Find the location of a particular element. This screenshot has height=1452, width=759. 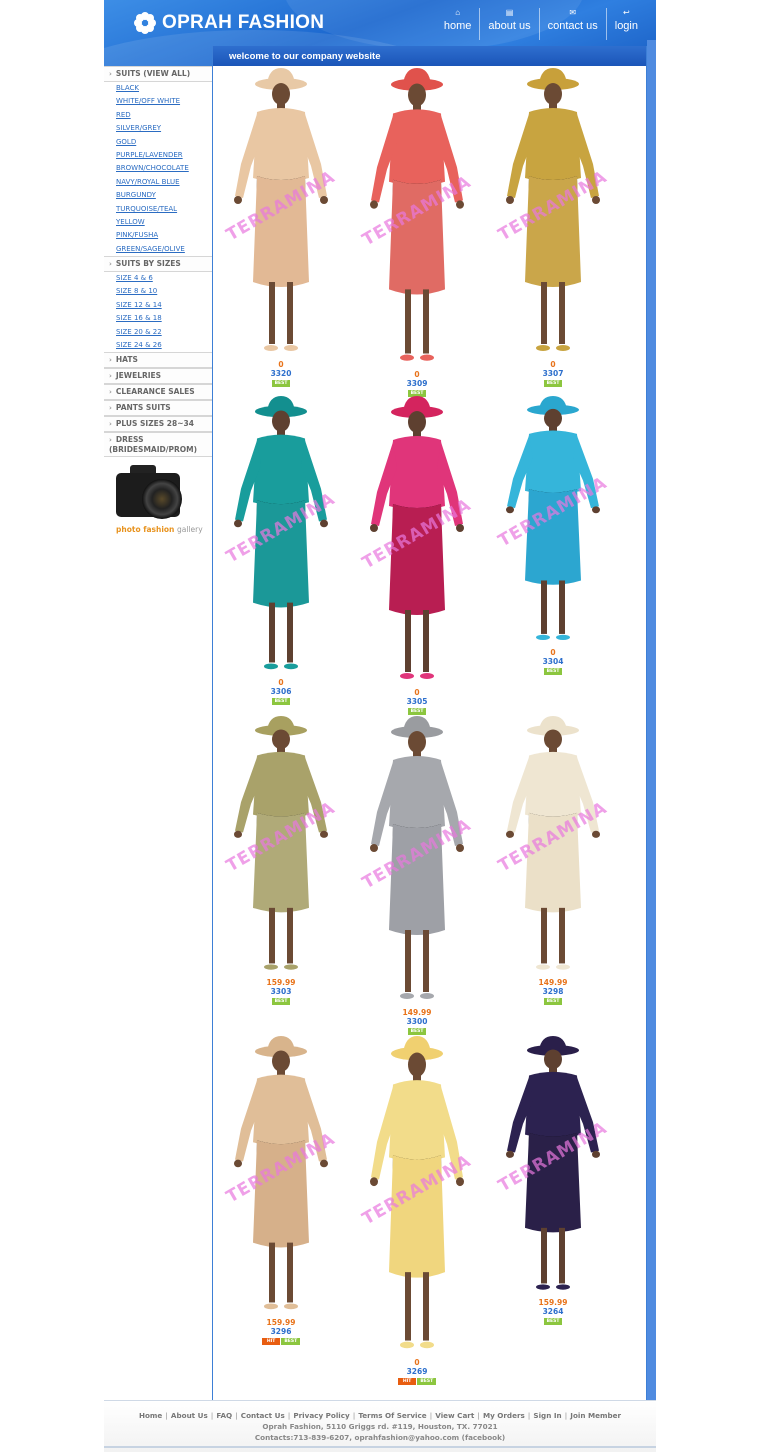

sidebar-link: RED is located at coordinates (158, 115).